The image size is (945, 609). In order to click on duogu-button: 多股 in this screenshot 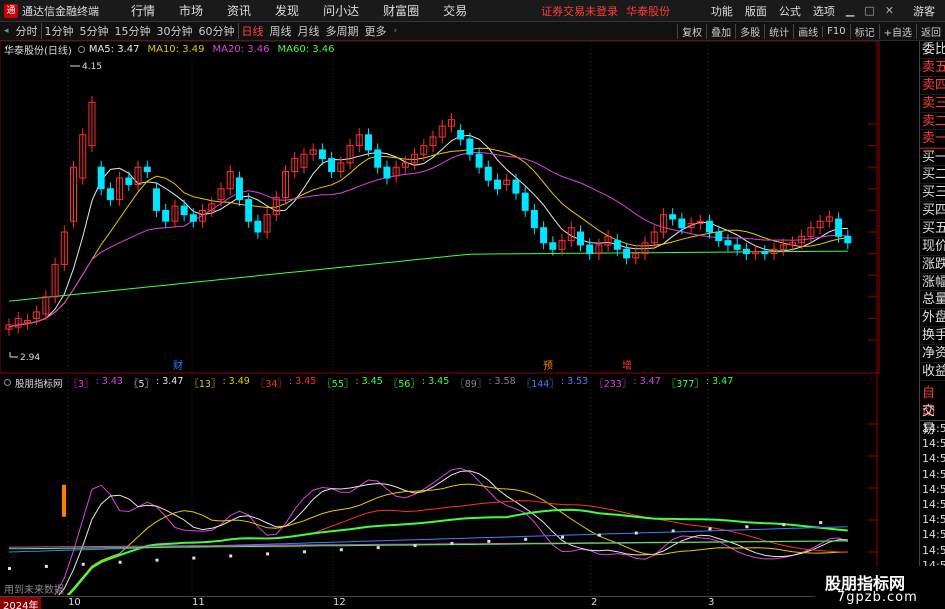, I will do `click(749, 31)`.